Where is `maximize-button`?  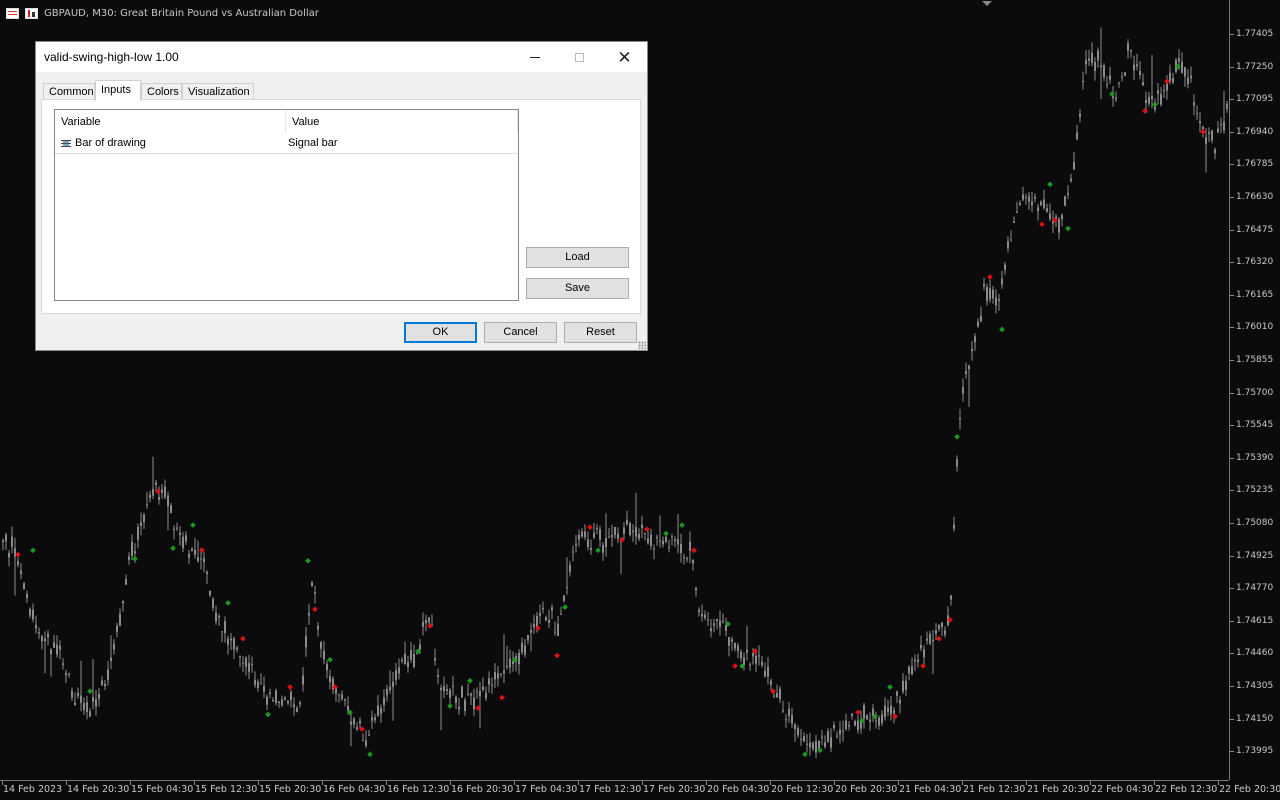 maximize-button is located at coordinates (579, 57).